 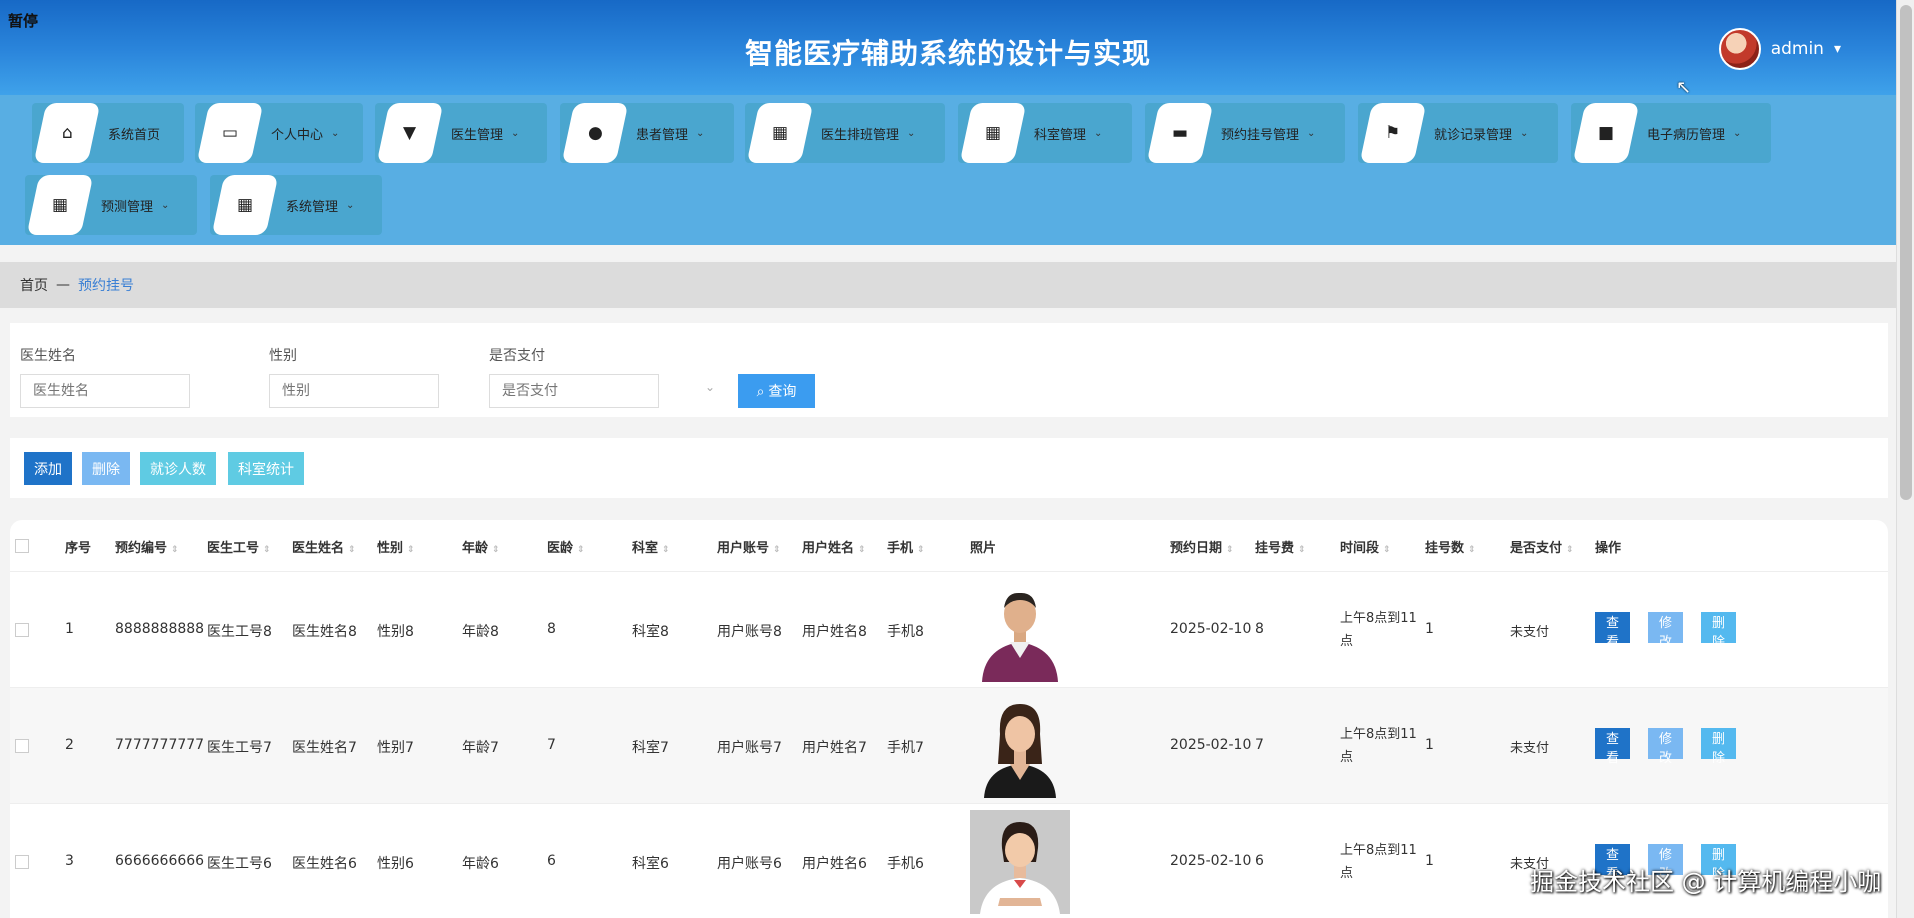 What do you see at coordinates (160, 861) in the screenshot?
I see `cell-appt-no: 6666666666` at bounding box center [160, 861].